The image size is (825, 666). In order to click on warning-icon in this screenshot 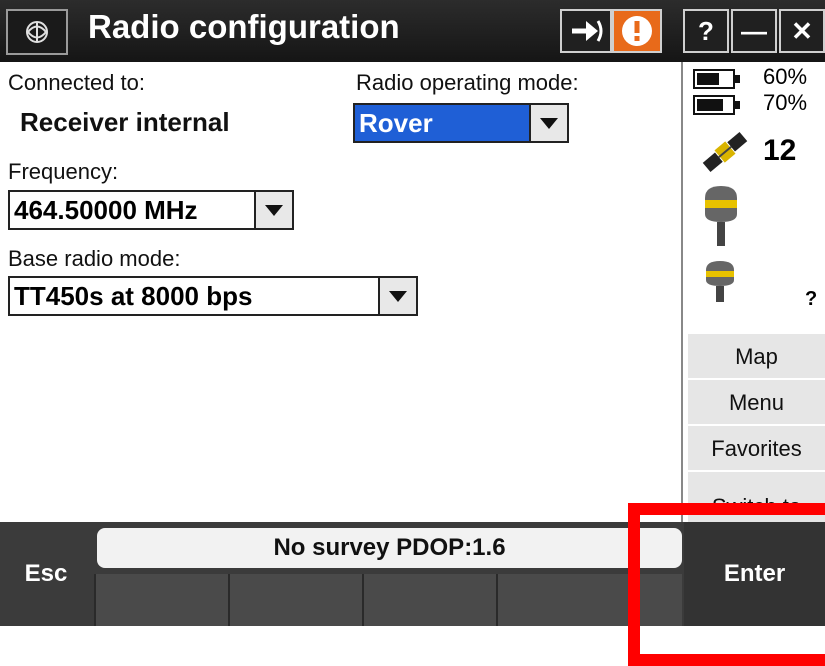, I will do `click(637, 31)`.